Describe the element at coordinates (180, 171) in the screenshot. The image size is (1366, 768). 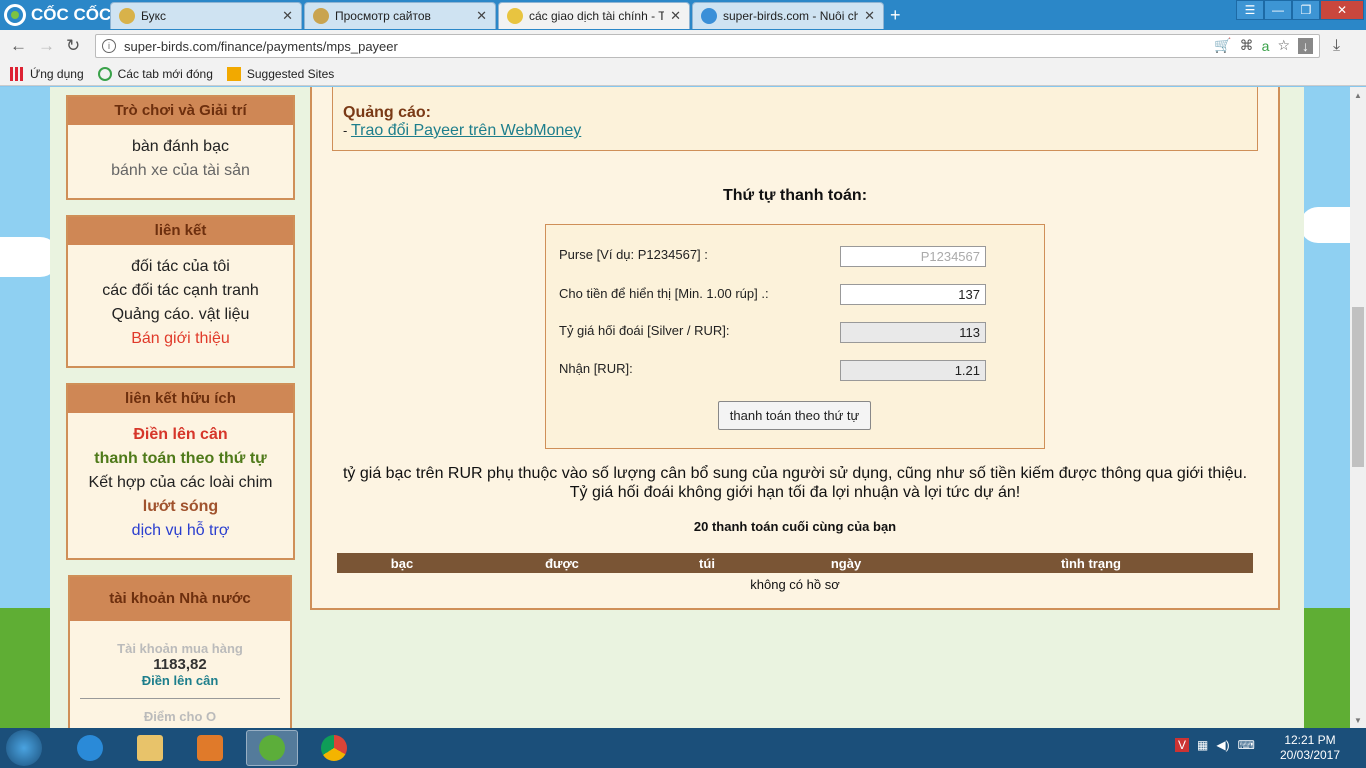
I see `sidebar-link-fortune-wheel: bánh xe của tài sản` at that location.